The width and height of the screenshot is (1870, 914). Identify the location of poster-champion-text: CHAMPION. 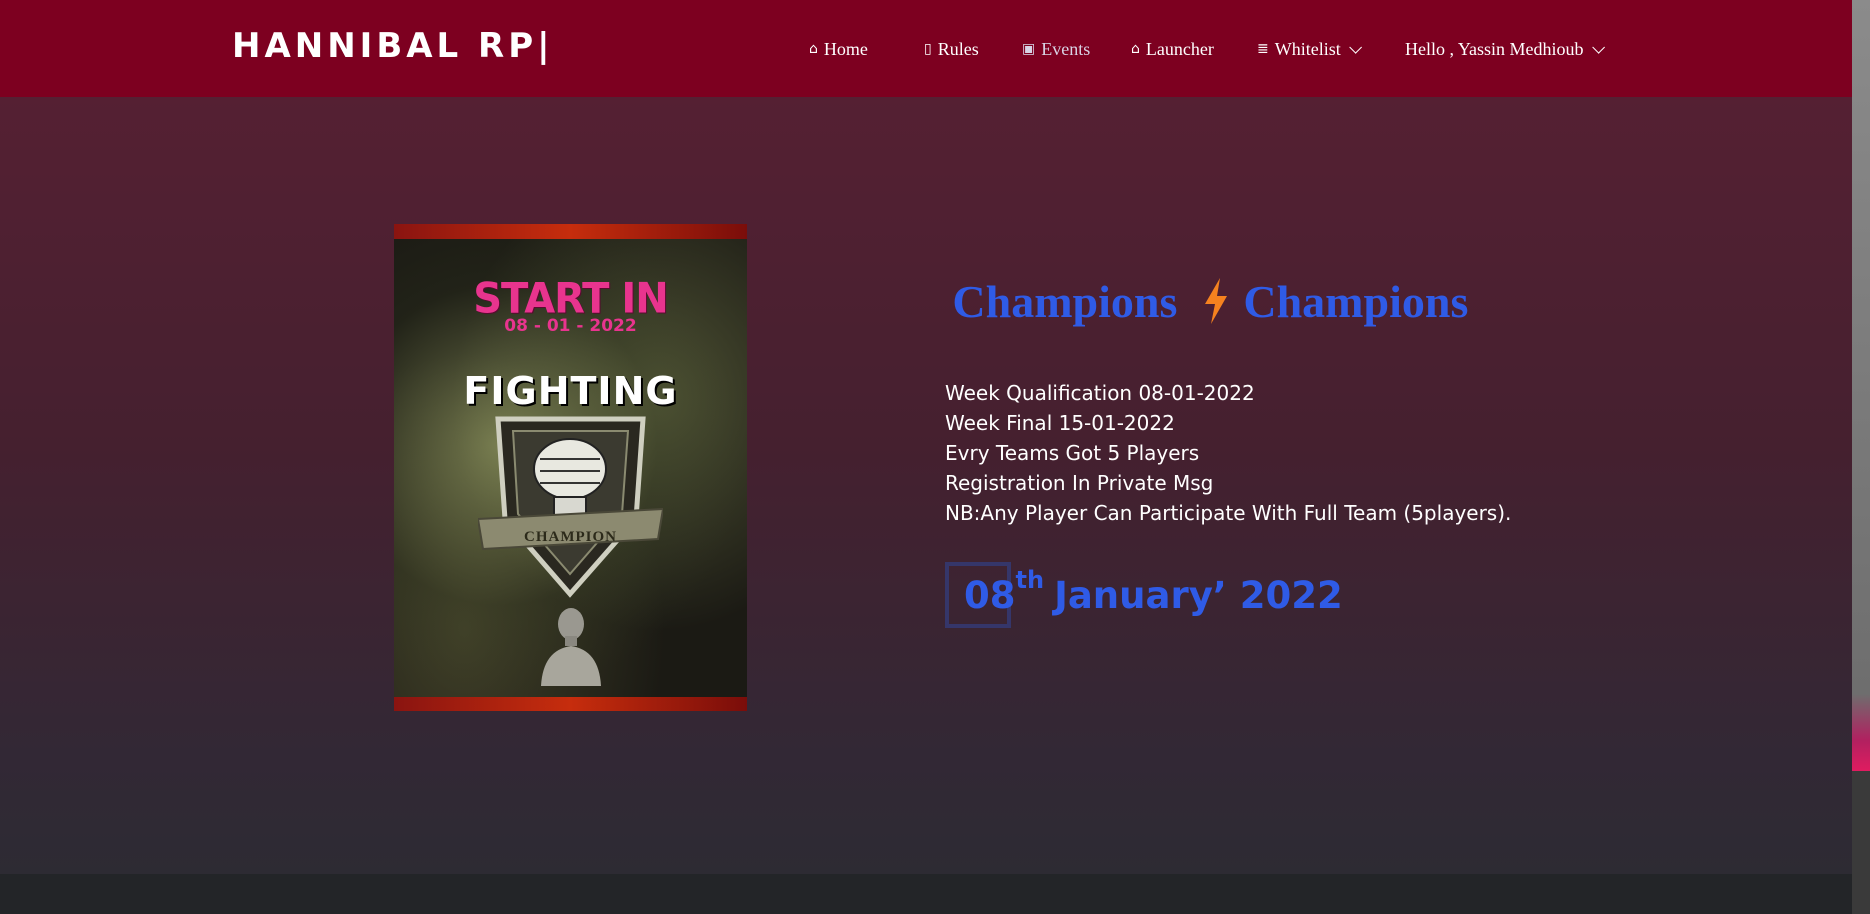
(570, 537).